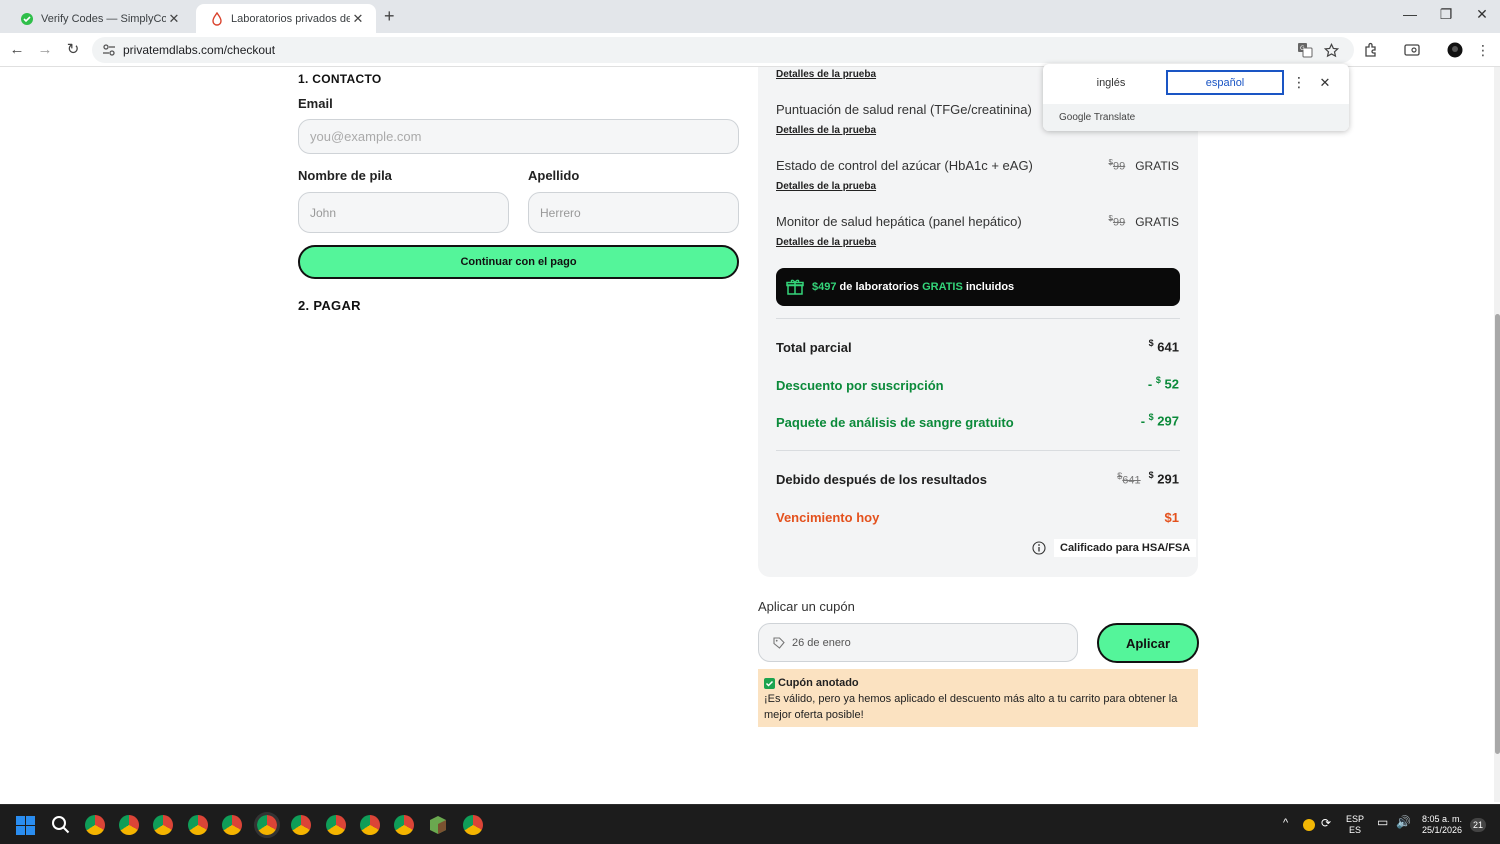  I want to click on tray-network-icon: ▭, so click(1382, 822).